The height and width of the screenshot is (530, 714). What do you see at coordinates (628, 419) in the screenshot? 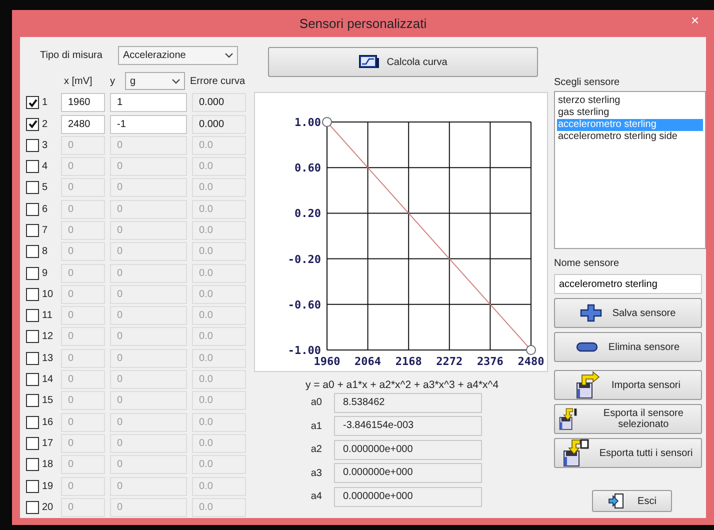
I see `action-button: Esporta il sensore selezionato` at bounding box center [628, 419].